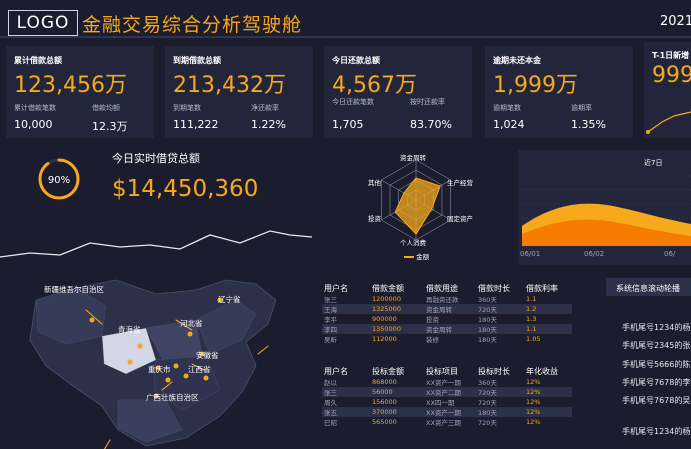 Image resolution: width=691 pixels, height=449 pixels. What do you see at coordinates (229, 85) in the screenshot?
I see `card-value: 213,432万` at bounding box center [229, 85].